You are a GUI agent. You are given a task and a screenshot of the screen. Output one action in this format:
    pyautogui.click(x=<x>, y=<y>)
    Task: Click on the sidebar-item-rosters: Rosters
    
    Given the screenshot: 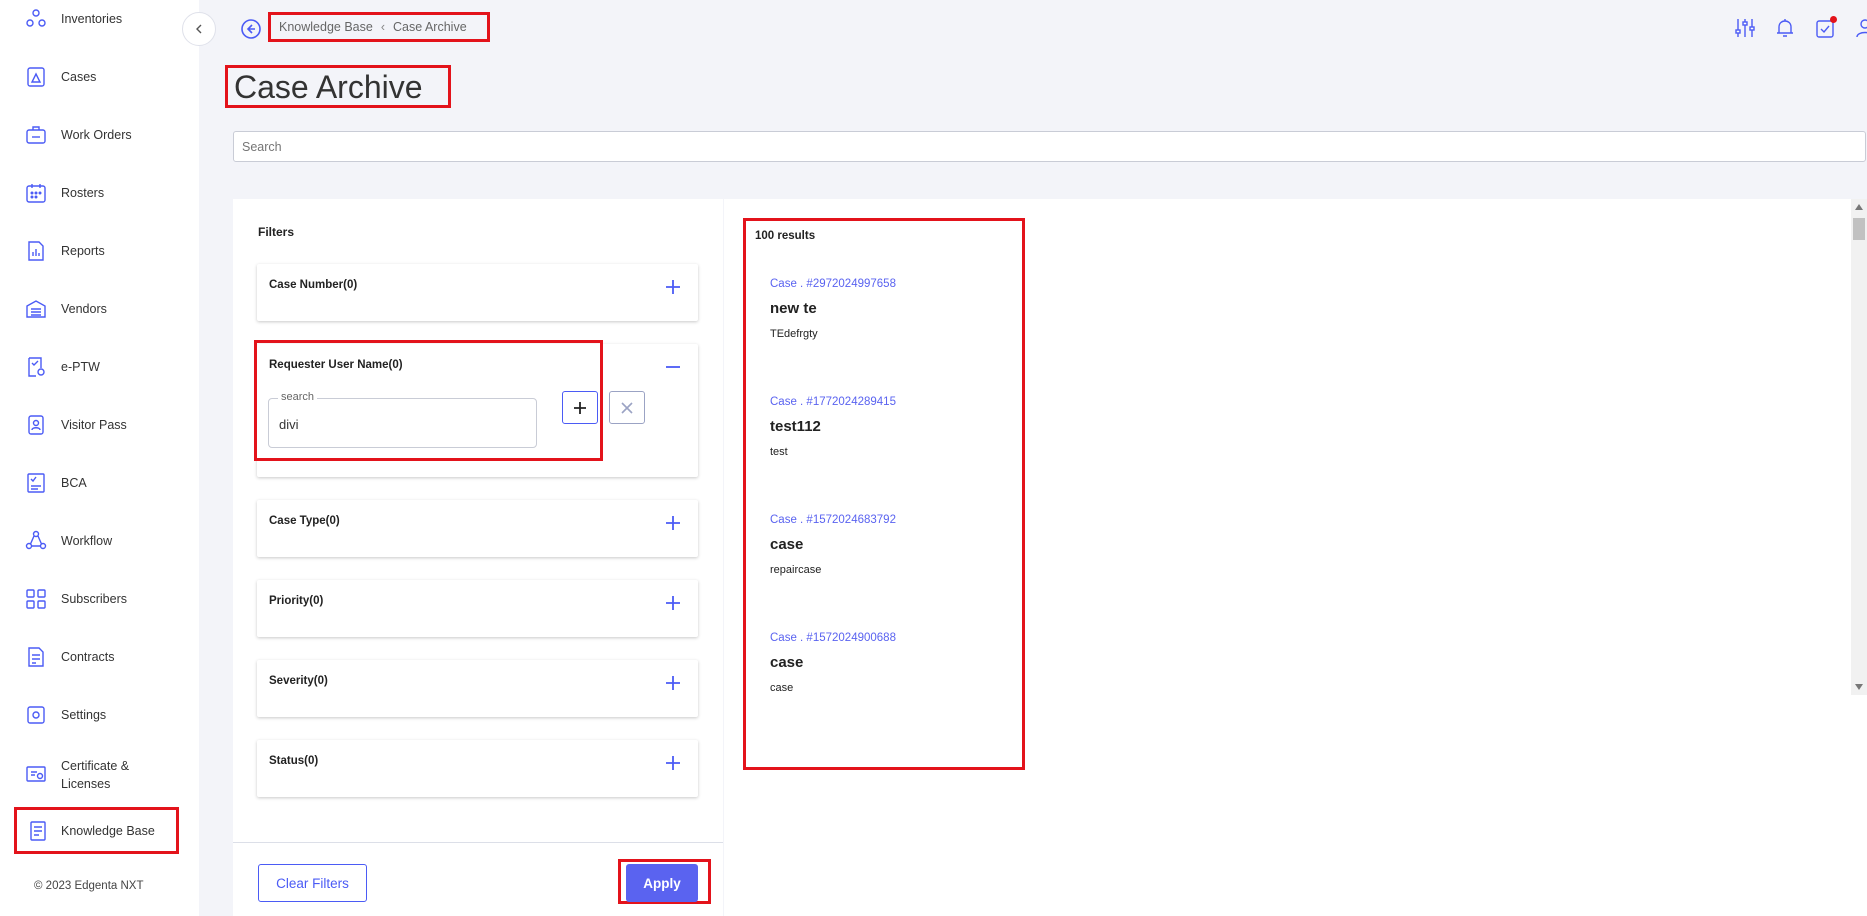 What is the action you would take?
    pyautogui.click(x=99, y=193)
    